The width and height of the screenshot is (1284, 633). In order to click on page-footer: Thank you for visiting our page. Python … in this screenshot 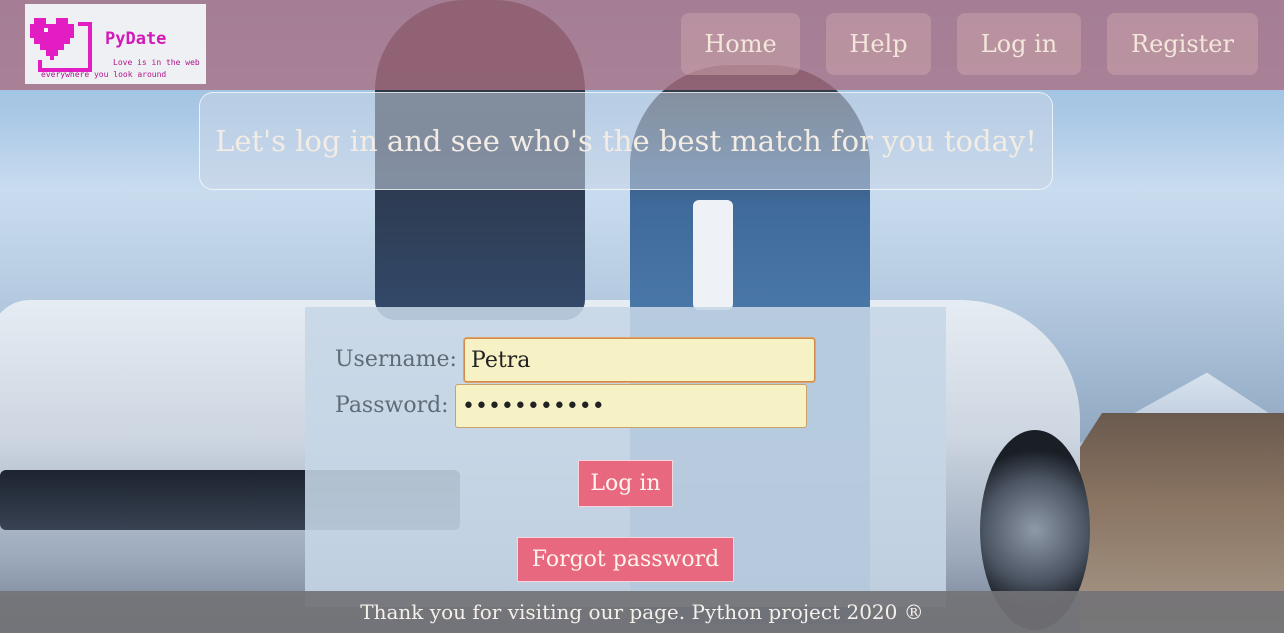, I will do `click(642, 612)`.